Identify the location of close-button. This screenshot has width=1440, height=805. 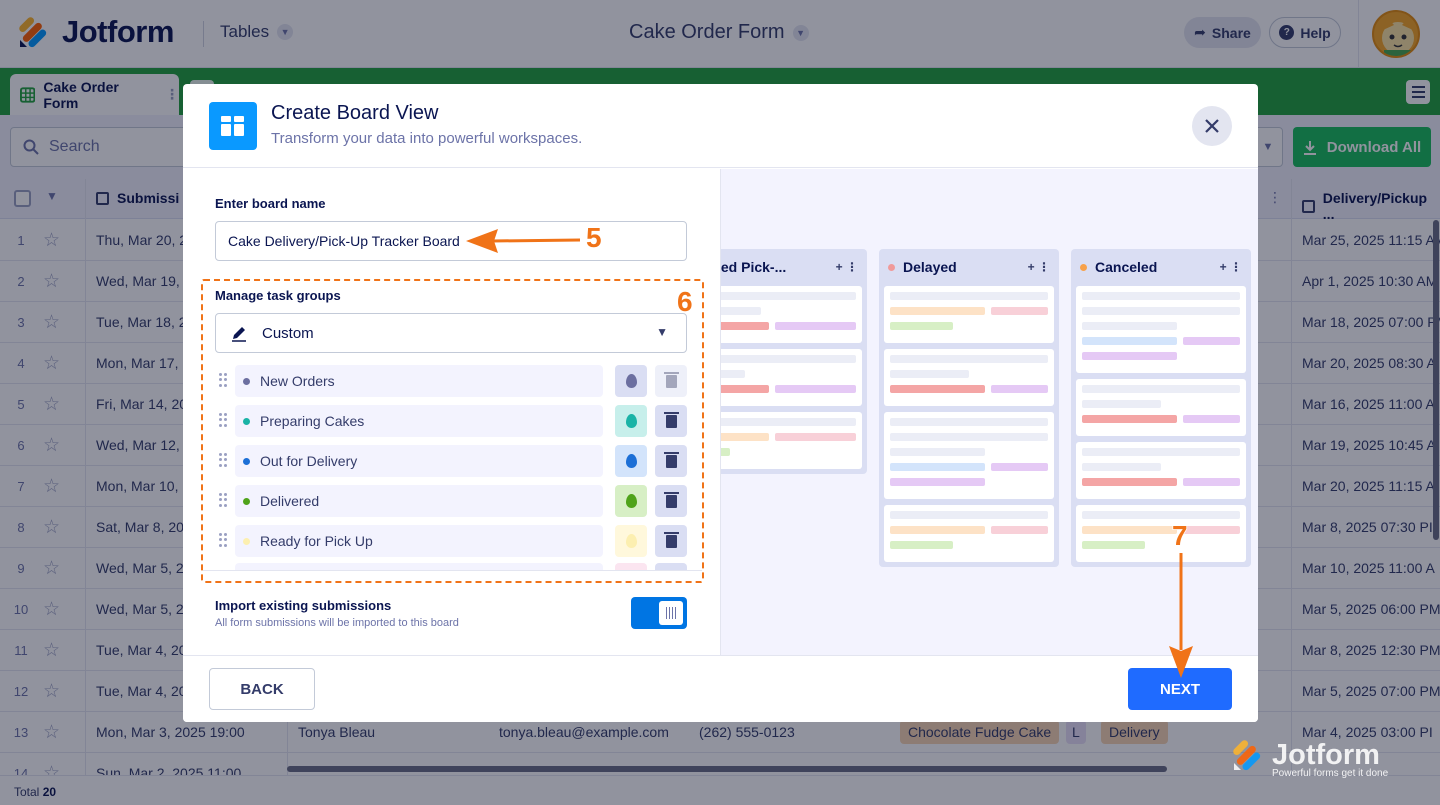
(1212, 126).